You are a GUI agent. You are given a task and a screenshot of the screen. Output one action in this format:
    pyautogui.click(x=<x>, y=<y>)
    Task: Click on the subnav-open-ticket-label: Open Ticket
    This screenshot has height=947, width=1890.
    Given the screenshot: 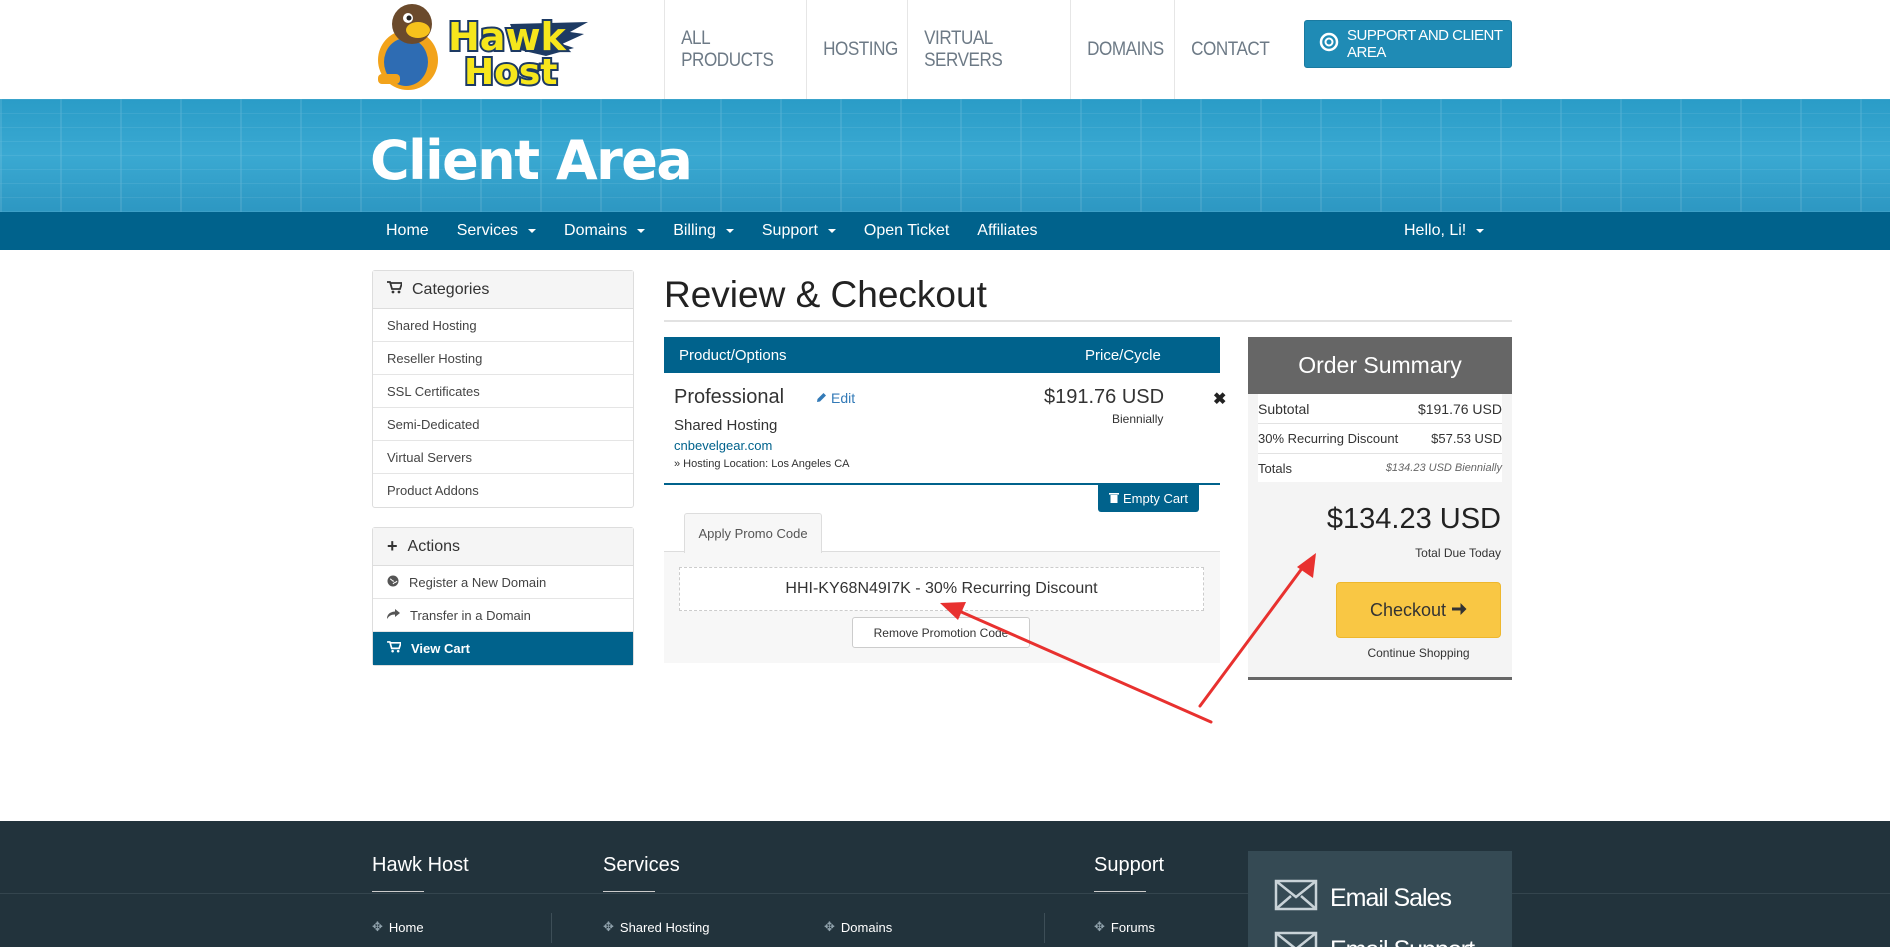 What is the action you would take?
    pyautogui.click(x=906, y=230)
    